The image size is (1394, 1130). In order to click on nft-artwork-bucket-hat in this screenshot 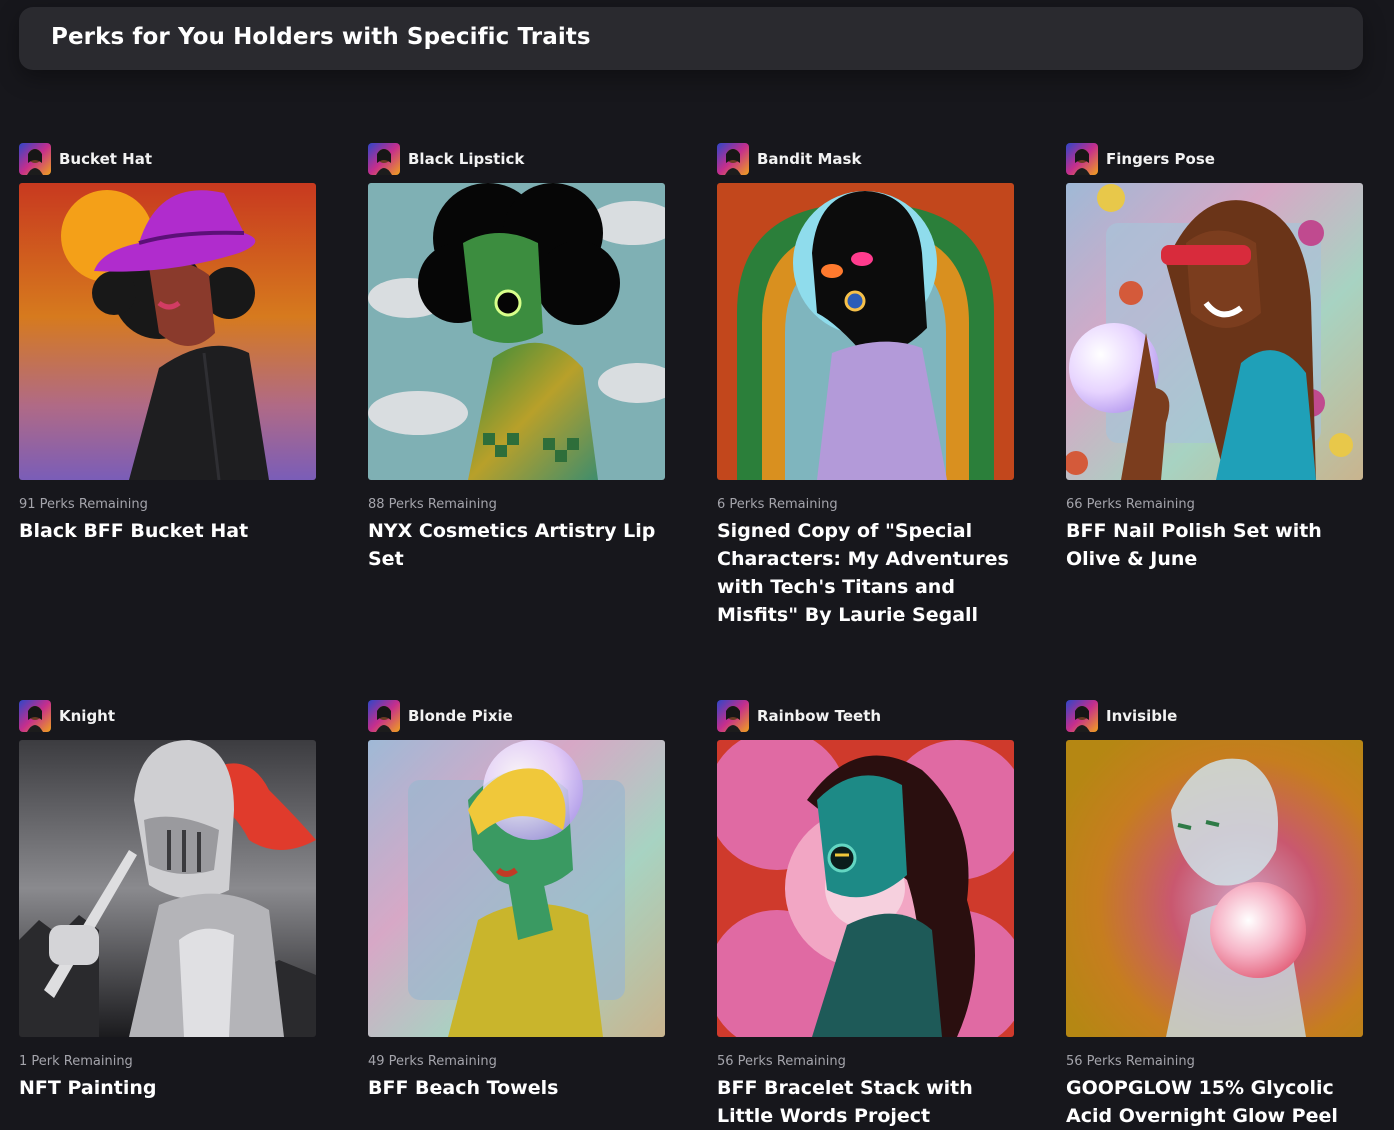, I will do `click(167, 331)`.